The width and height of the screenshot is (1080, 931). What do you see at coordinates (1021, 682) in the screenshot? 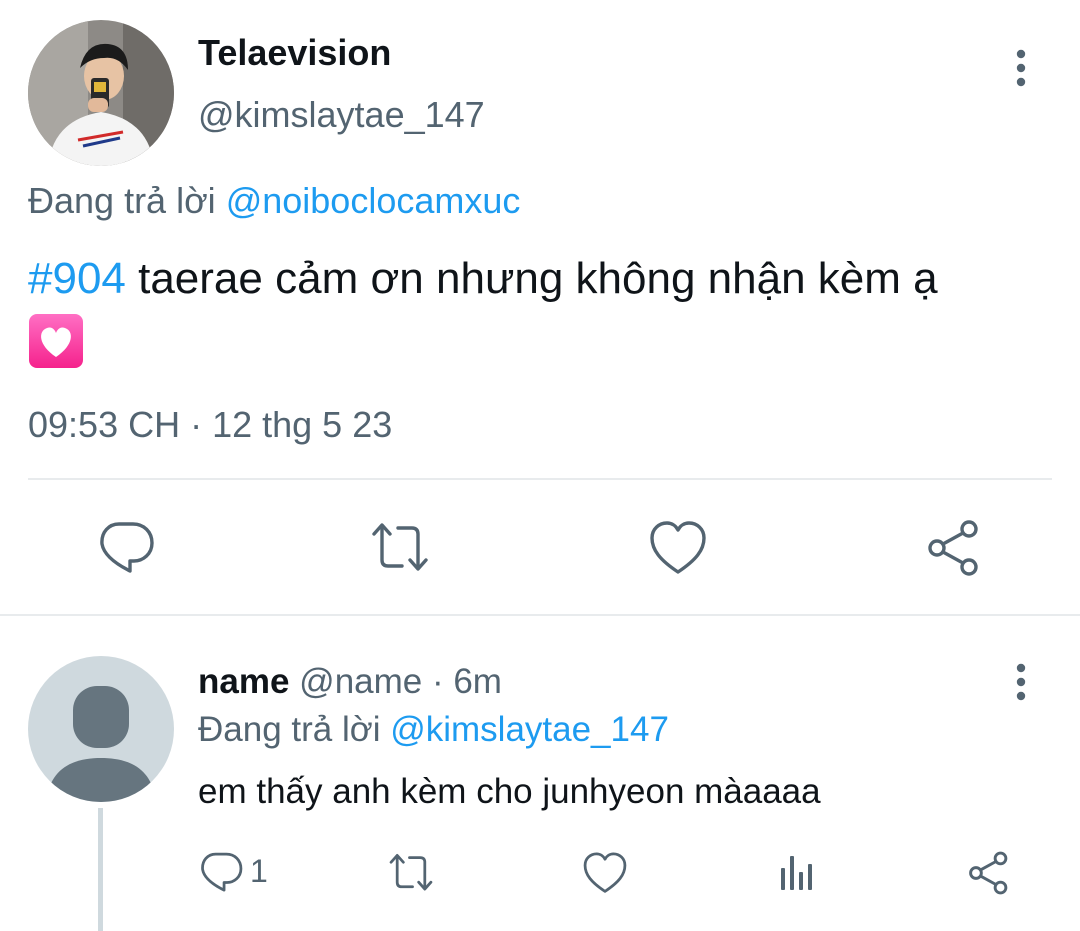
I see `reply-more-options-icon` at bounding box center [1021, 682].